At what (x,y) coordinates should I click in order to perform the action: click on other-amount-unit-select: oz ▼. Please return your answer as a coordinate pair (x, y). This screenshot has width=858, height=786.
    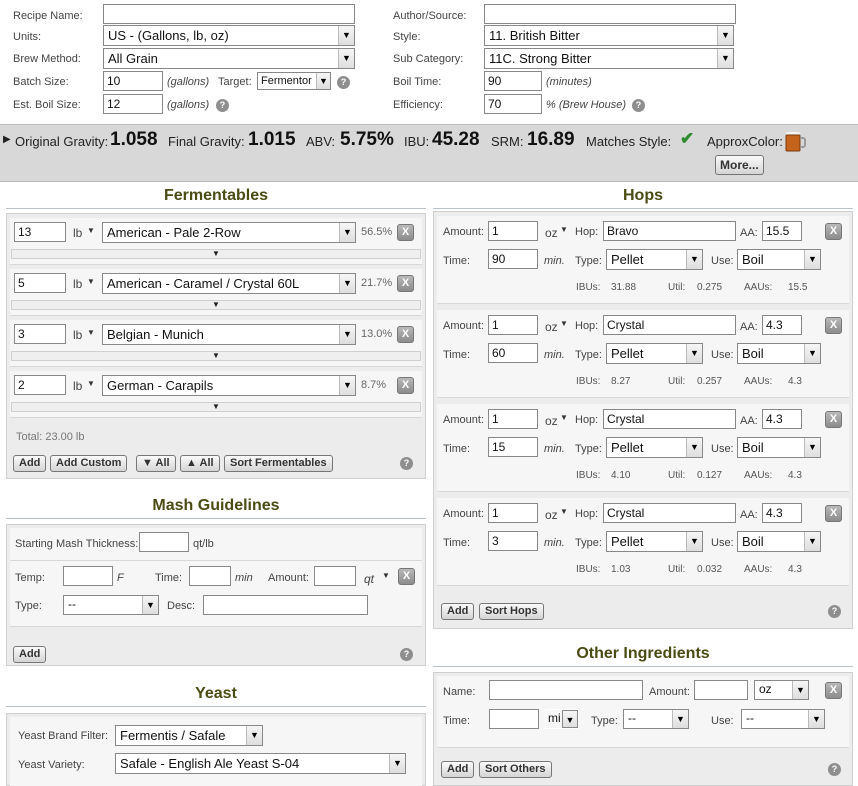
    Looking at the image, I should click on (781, 690).